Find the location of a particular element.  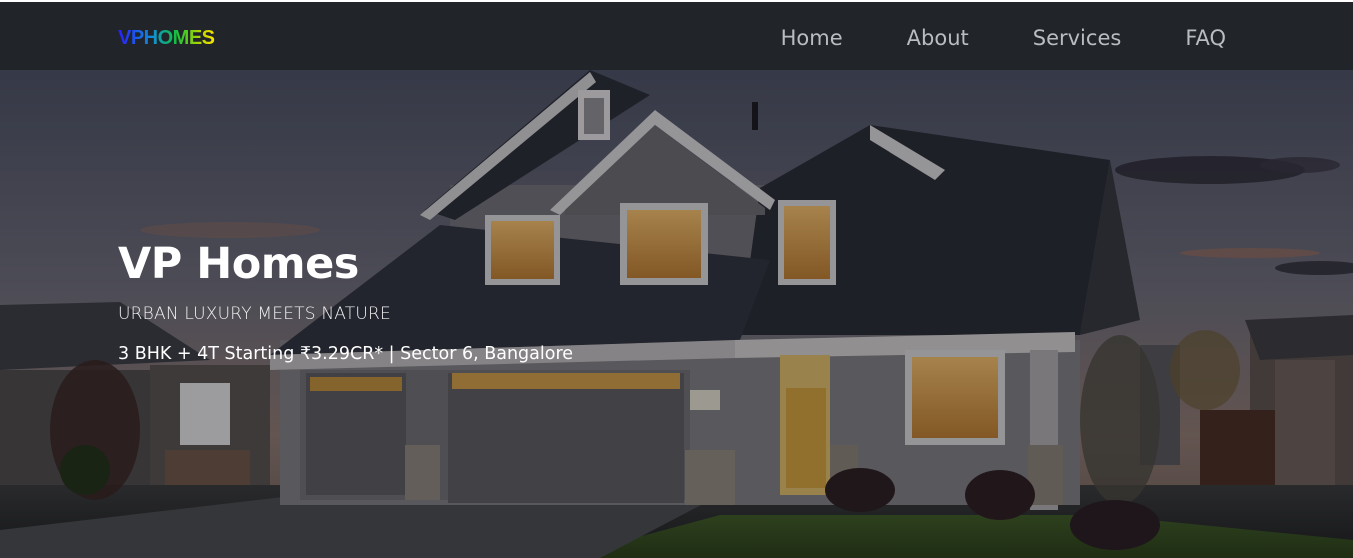

hero-title: VP Homes is located at coordinates (238, 264).